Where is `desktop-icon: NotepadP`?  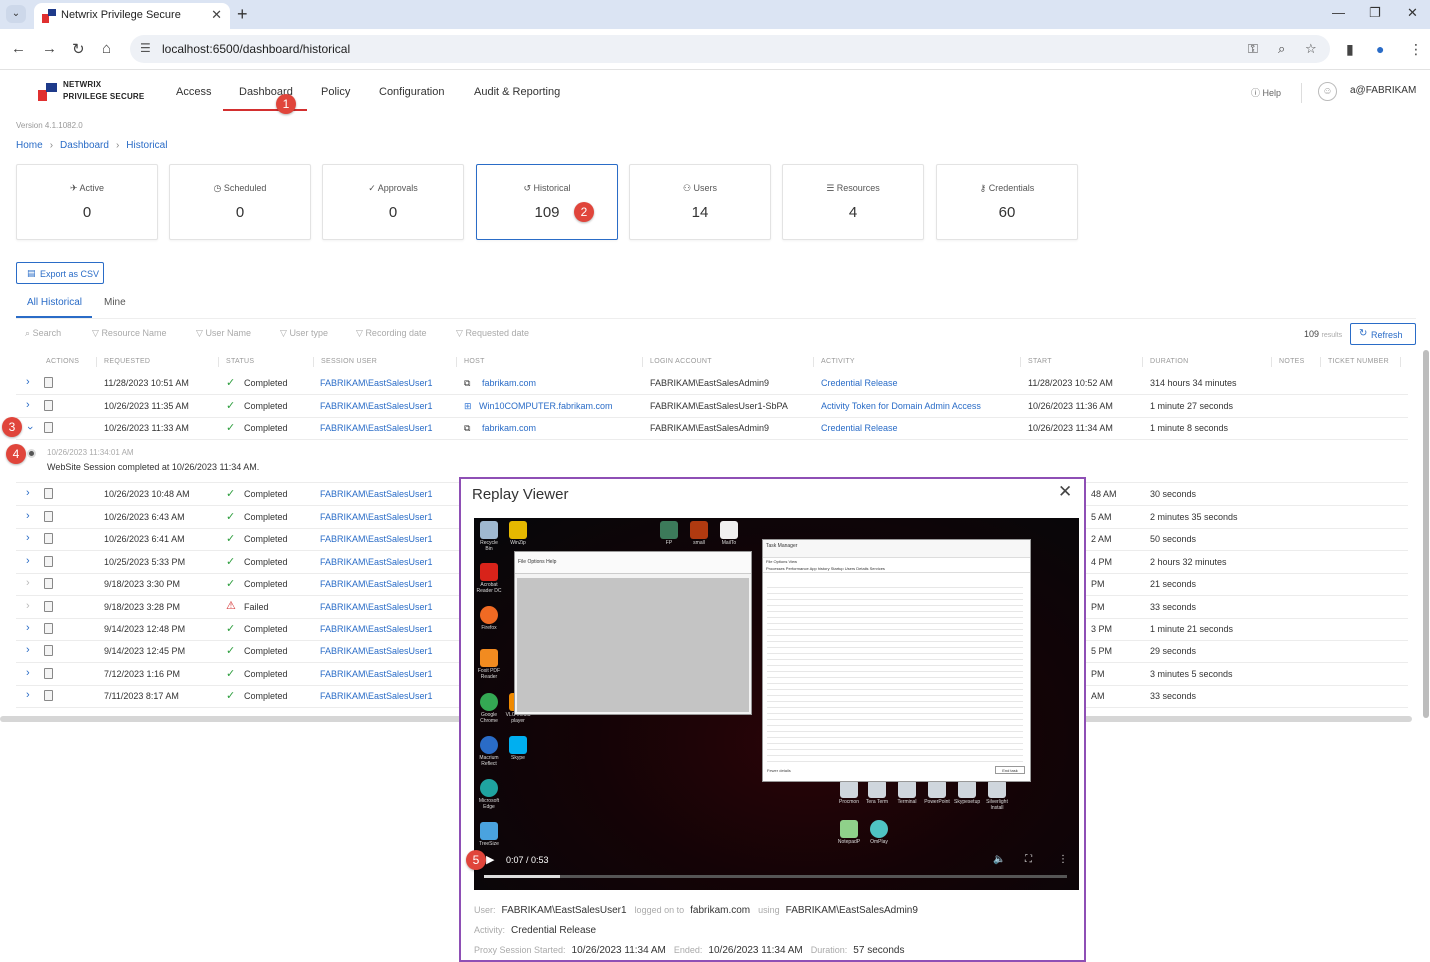
desktop-icon: NotepadP is located at coordinates (849, 832).